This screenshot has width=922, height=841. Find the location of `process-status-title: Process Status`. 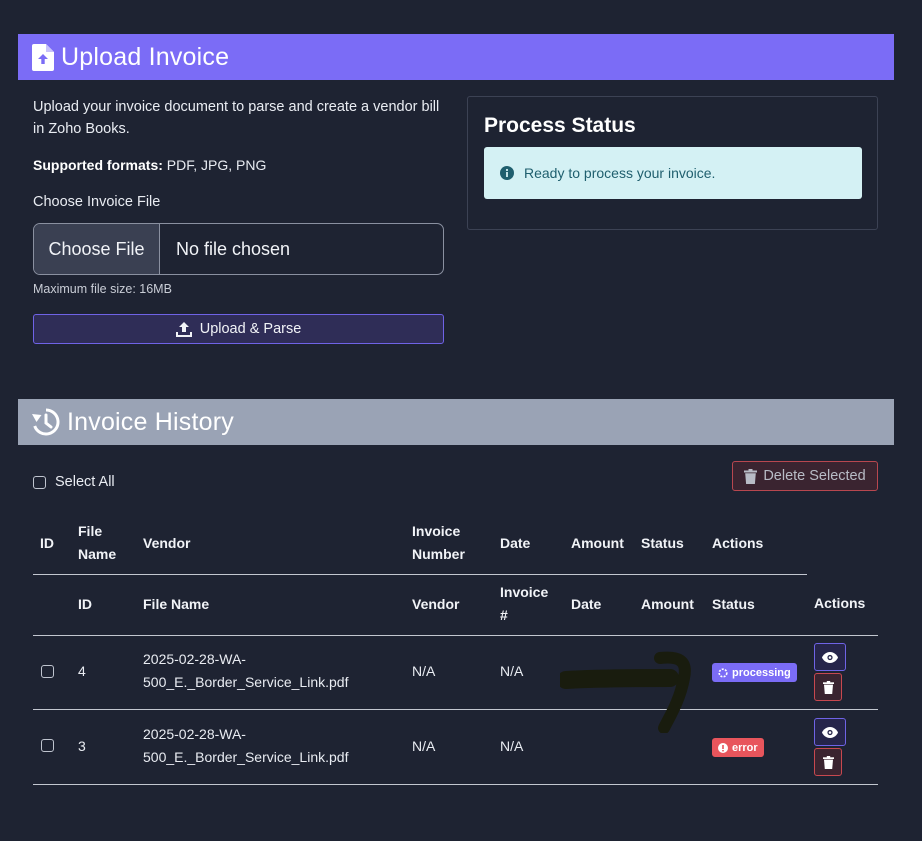

process-status-title: Process Status is located at coordinates (560, 125).